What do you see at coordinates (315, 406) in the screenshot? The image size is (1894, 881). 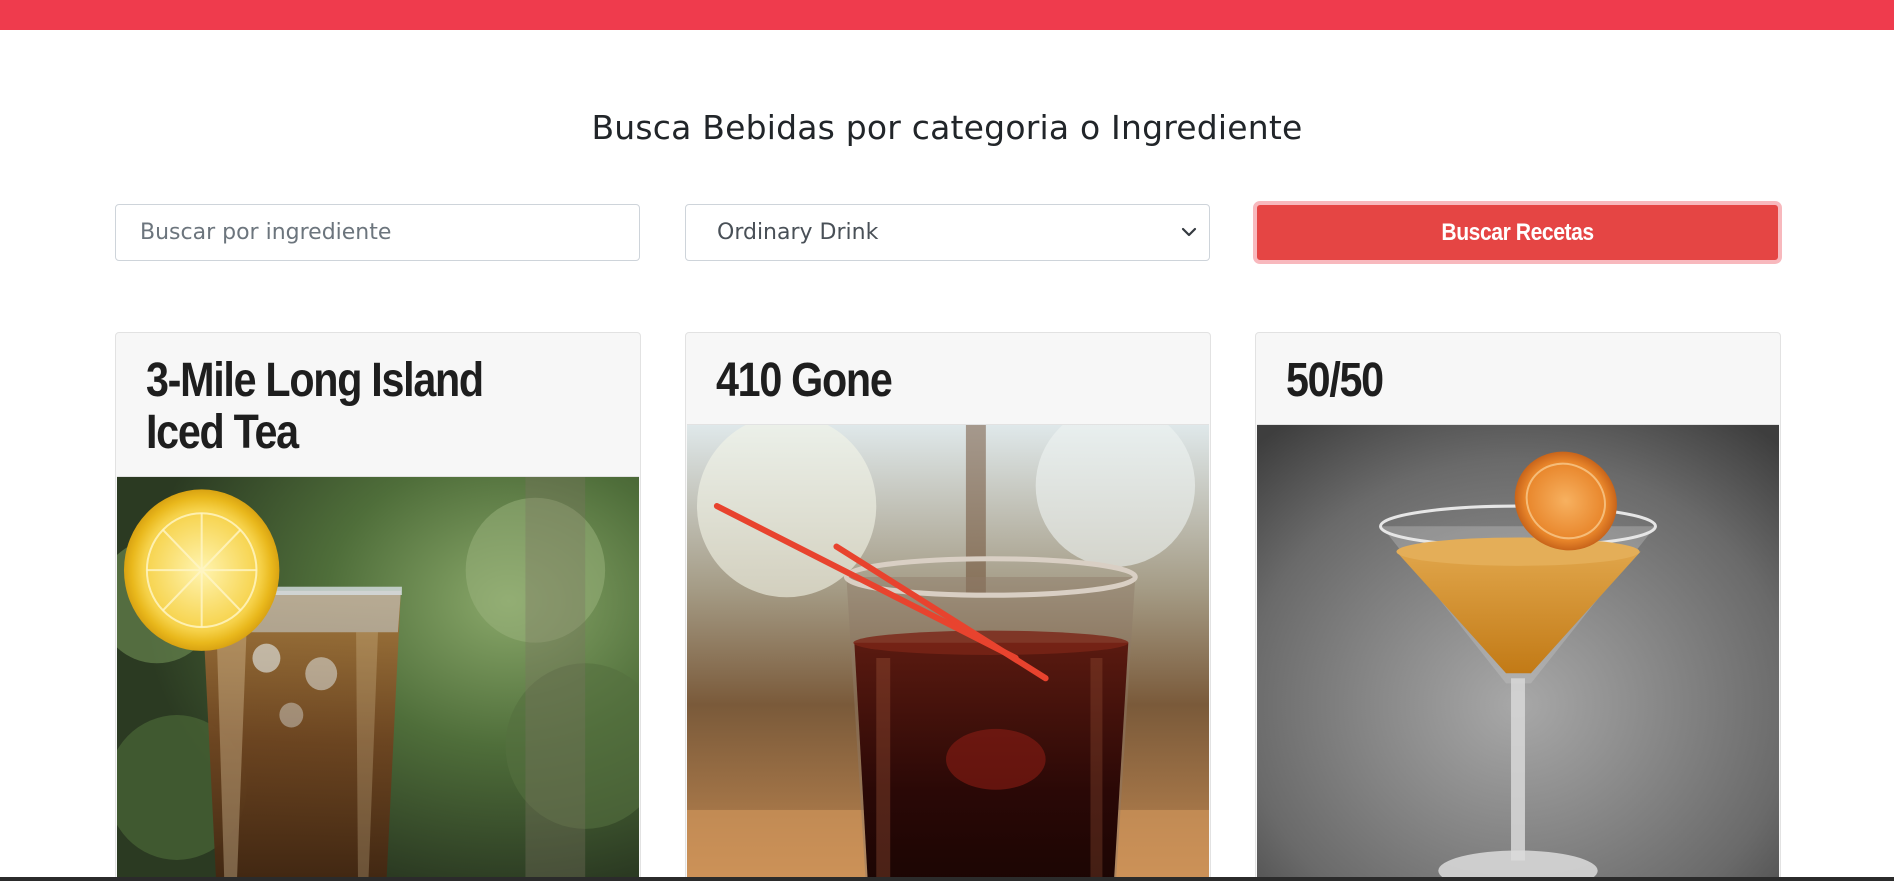 I see `drink-card-title: 3-Mile Long Island Iced Tea` at bounding box center [315, 406].